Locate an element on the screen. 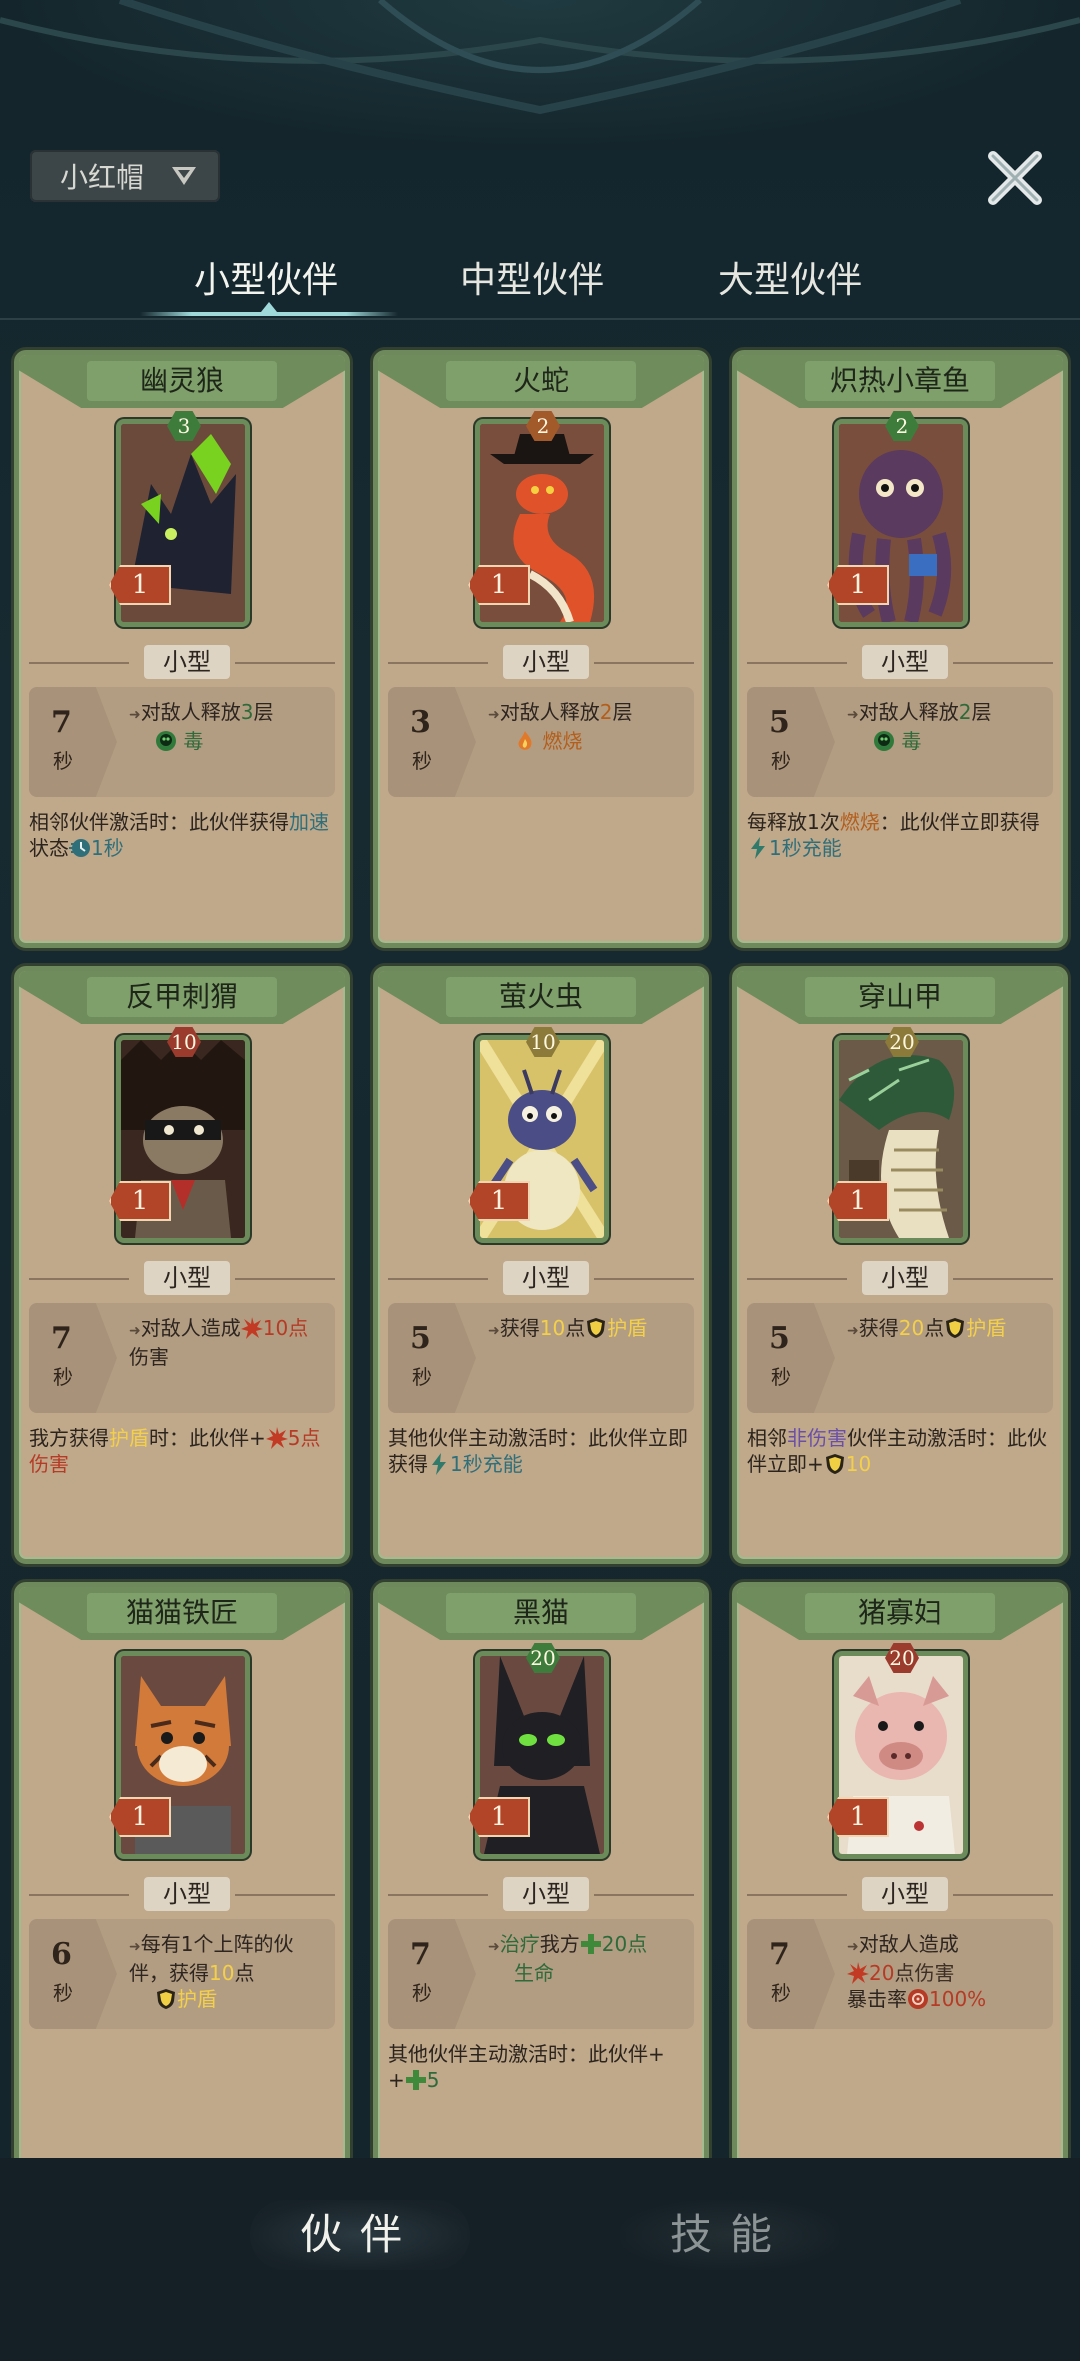  charge-bolt-icon is located at coordinates (439, 1464).